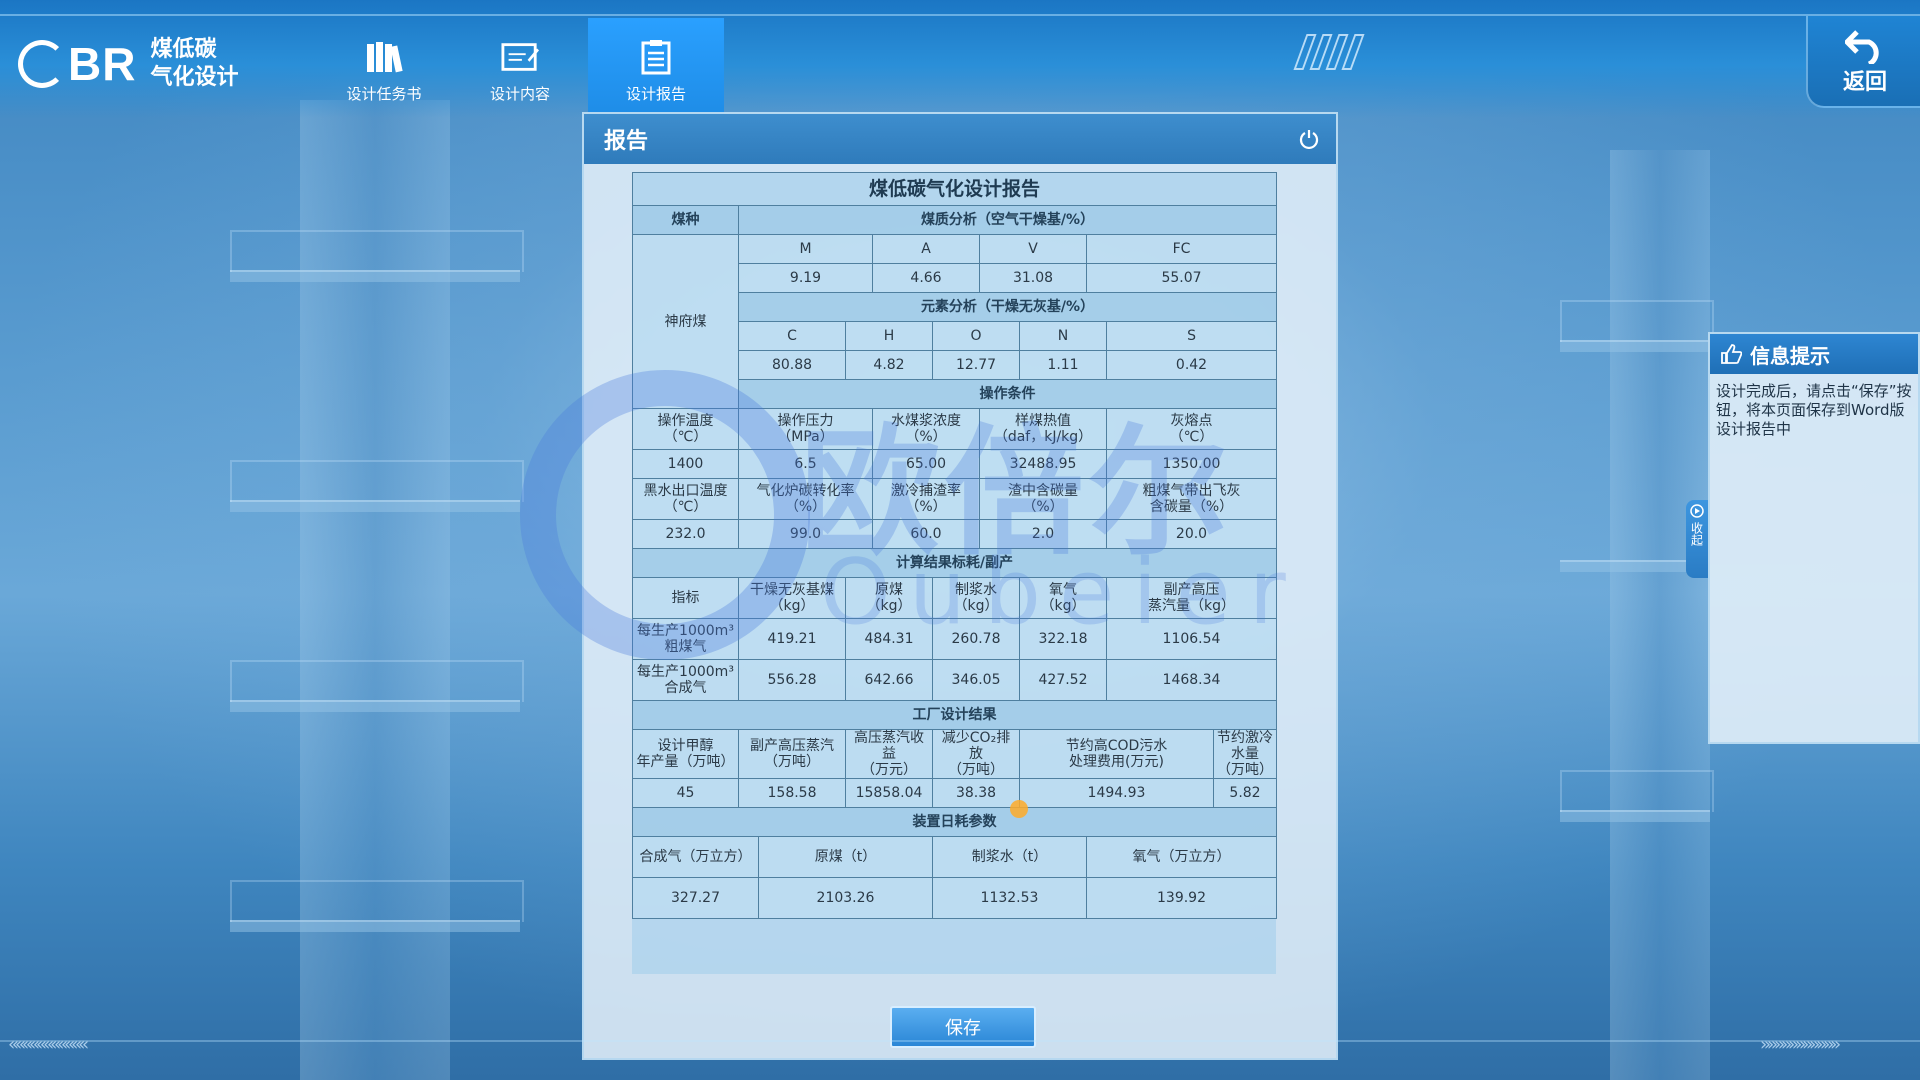 The image size is (1920, 1080). Describe the element at coordinates (1063, 336) in the screenshot. I see `ultimate-col: N` at that location.